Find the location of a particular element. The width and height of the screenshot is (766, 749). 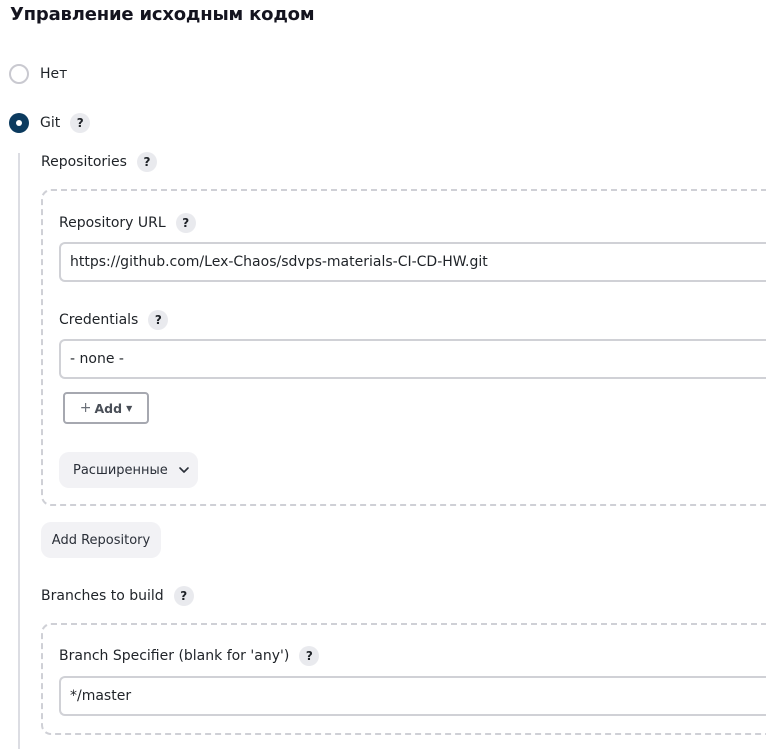

git-help-icon: ? is located at coordinates (80, 123).